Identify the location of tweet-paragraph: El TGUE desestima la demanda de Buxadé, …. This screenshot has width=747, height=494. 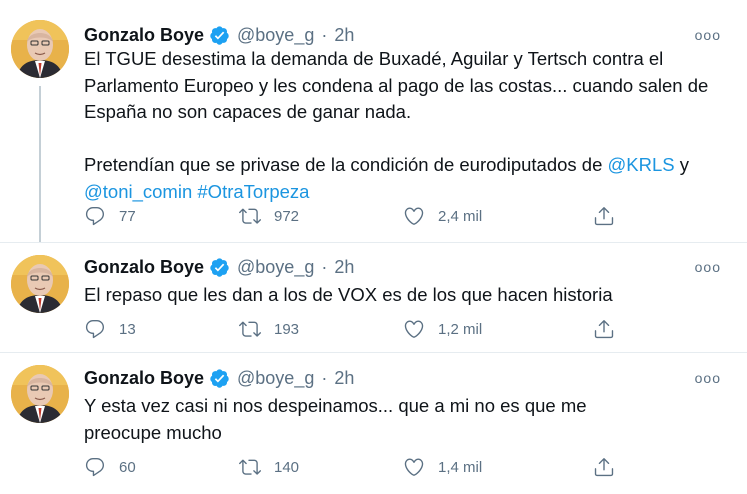
(396, 85).